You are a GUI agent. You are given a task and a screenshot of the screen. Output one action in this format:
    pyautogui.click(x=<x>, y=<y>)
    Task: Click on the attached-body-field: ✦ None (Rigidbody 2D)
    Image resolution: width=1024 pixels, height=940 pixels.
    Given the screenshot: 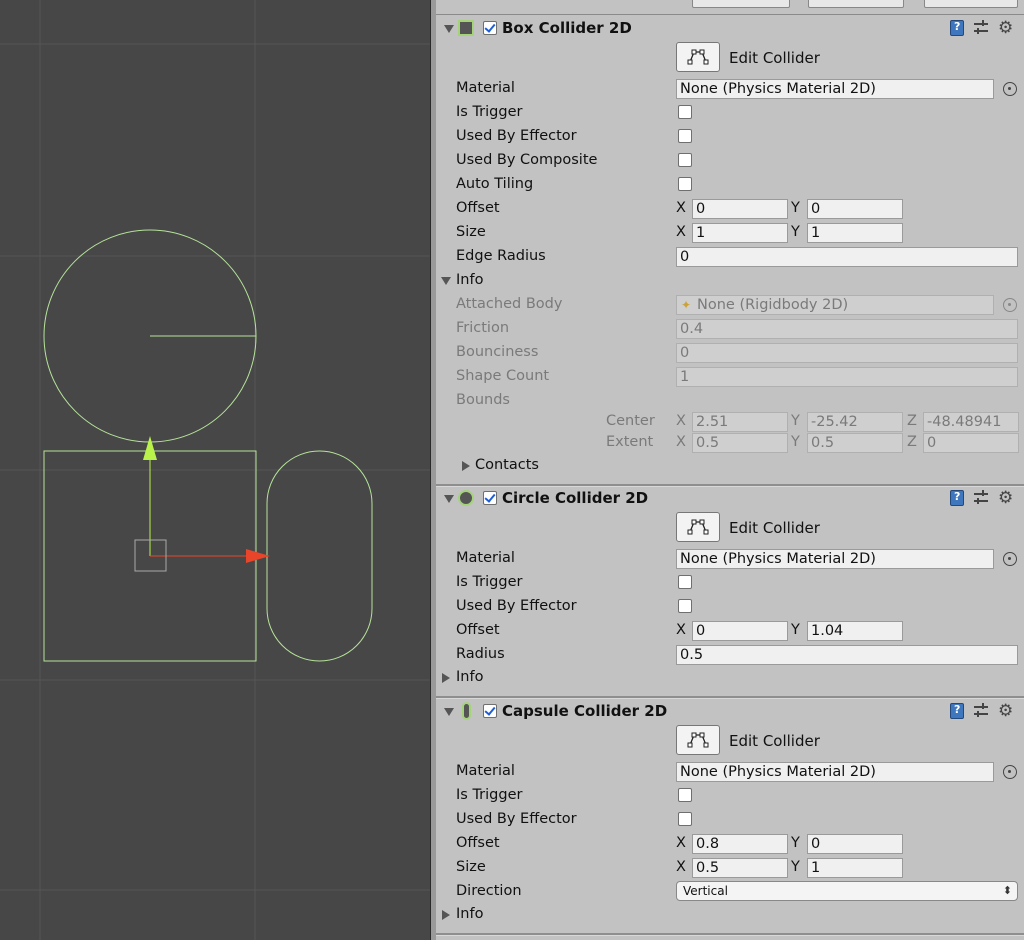 What is the action you would take?
    pyautogui.click(x=835, y=305)
    